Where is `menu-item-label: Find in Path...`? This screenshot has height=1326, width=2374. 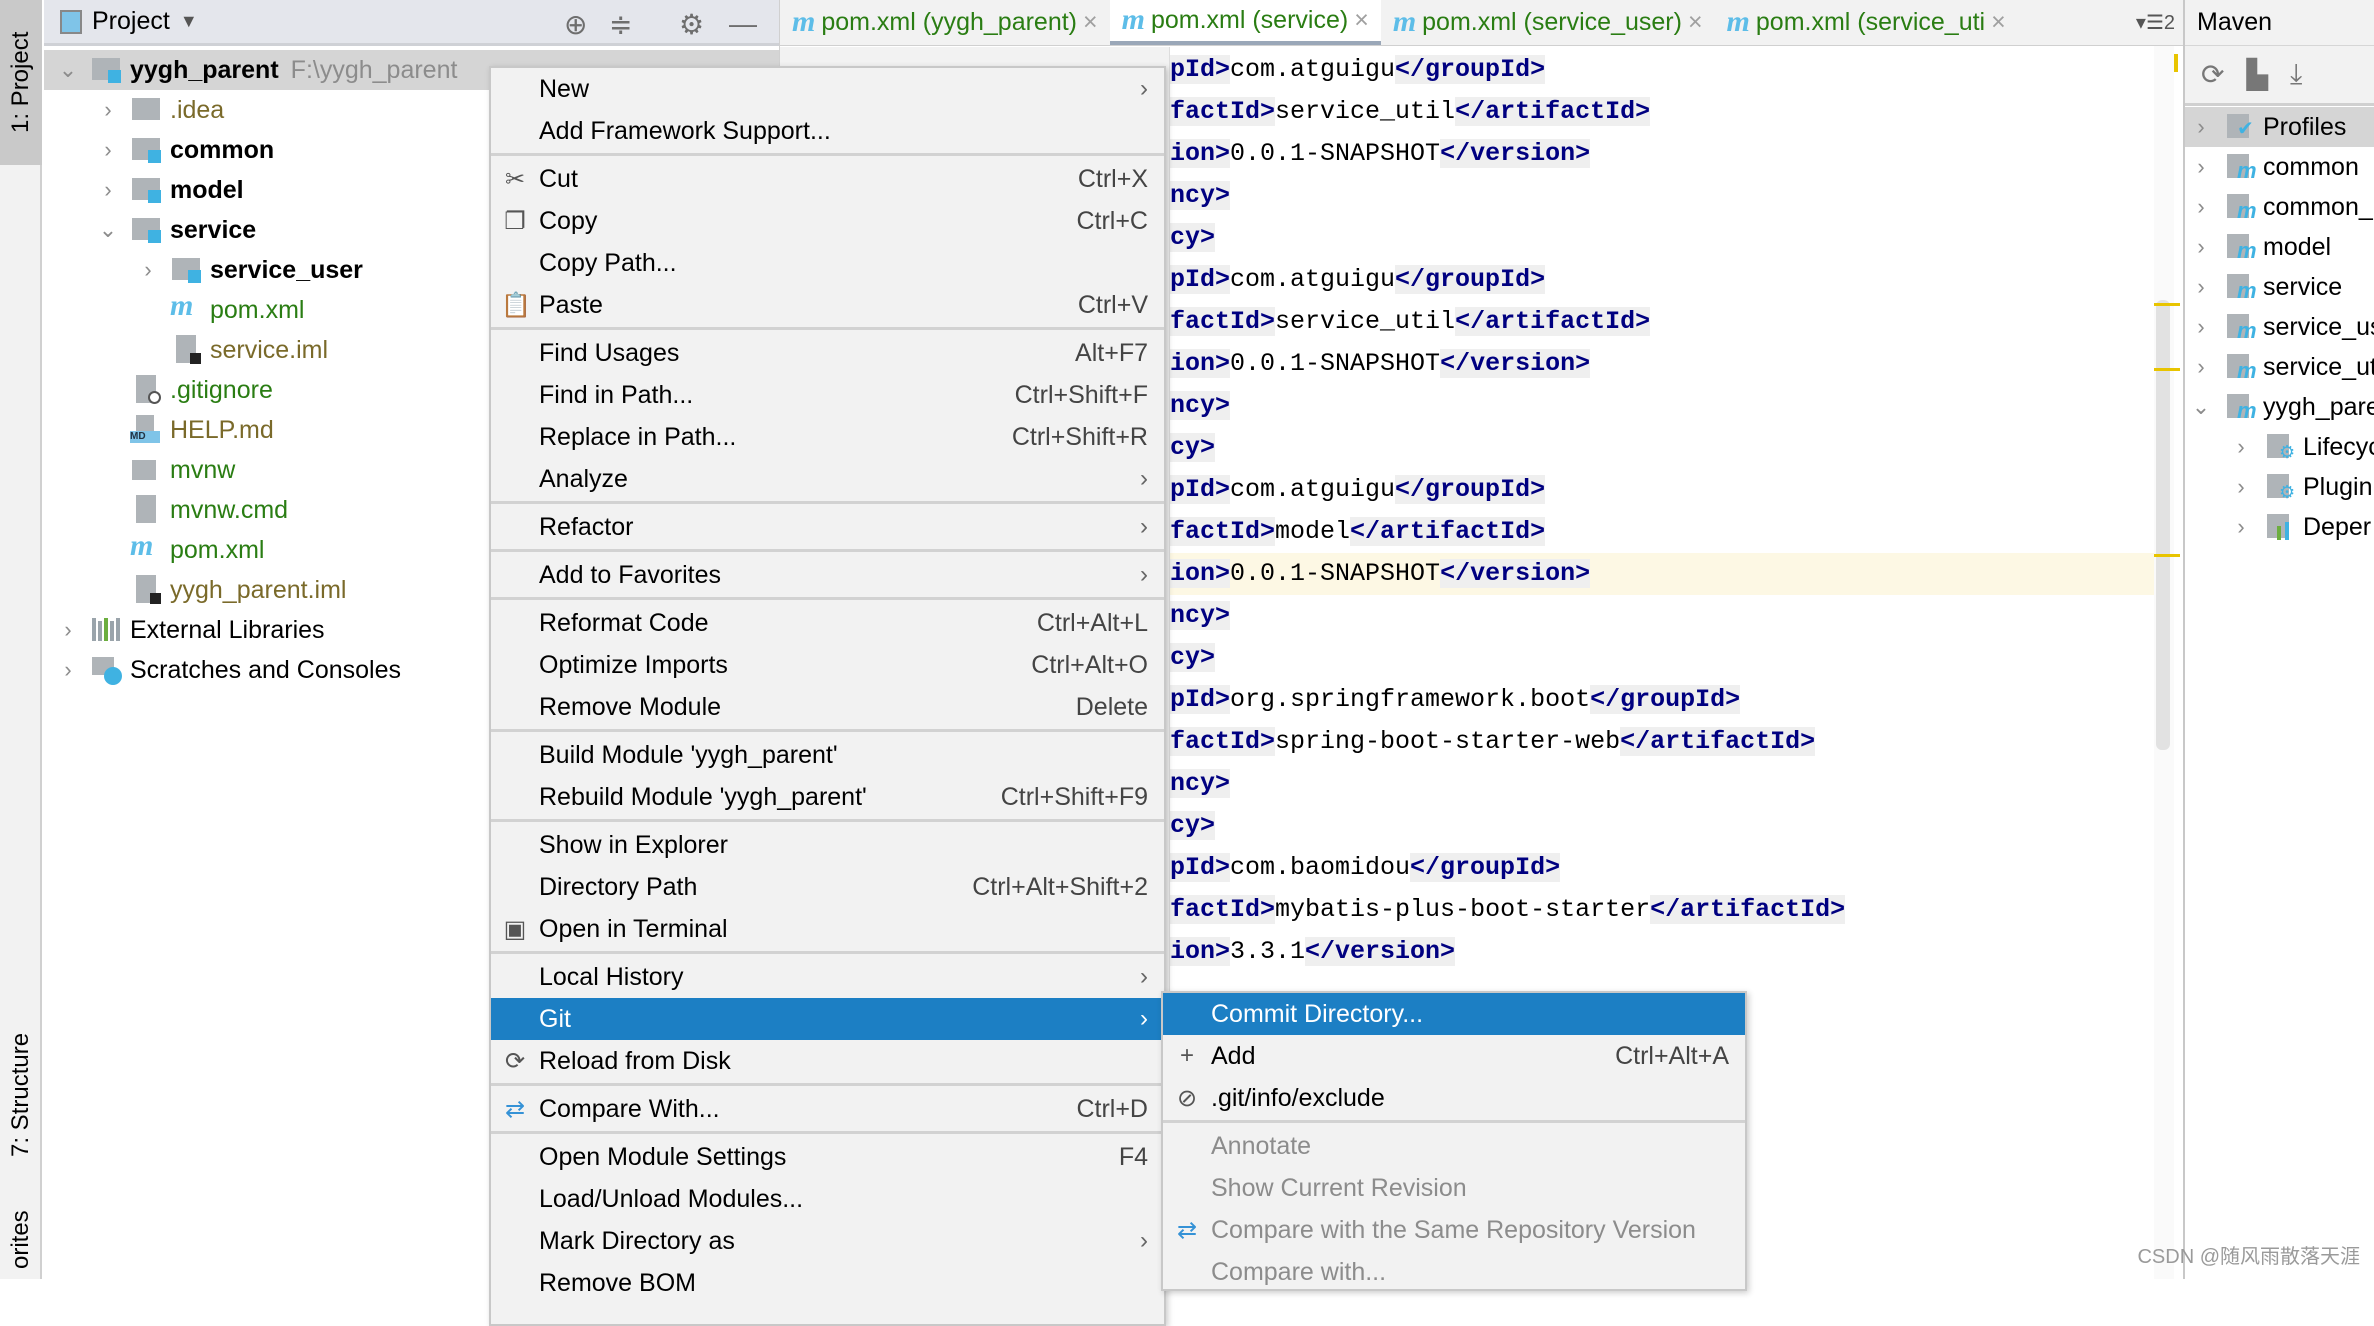
menu-item-label: Find in Path... is located at coordinates (616, 394).